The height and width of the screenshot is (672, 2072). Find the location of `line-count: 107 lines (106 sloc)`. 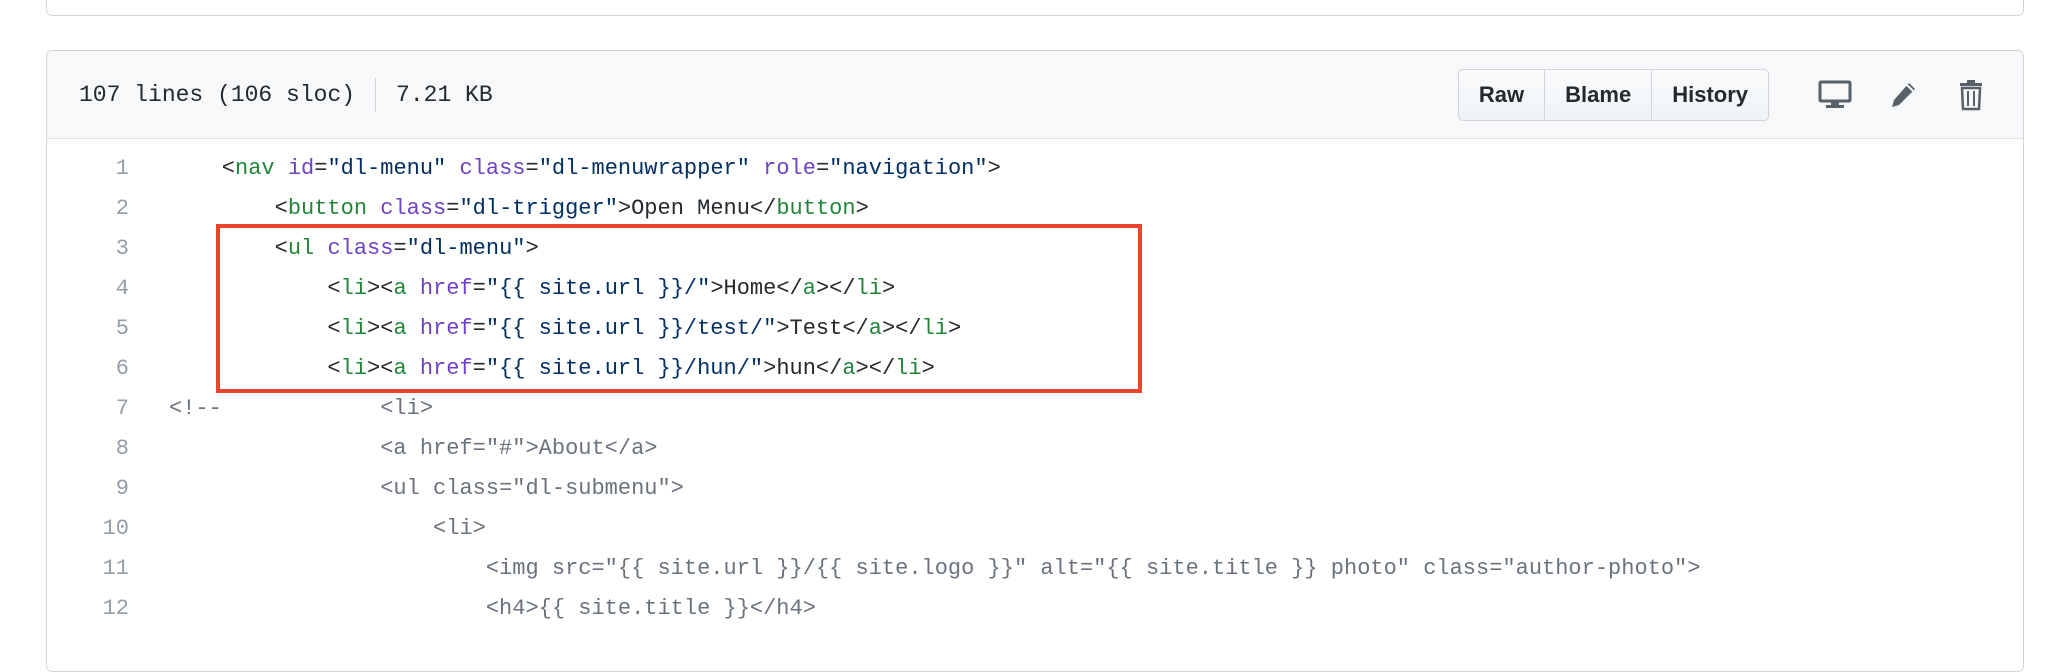

line-count: 107 lines (106 sloc) is located at coordinates (217, 94).